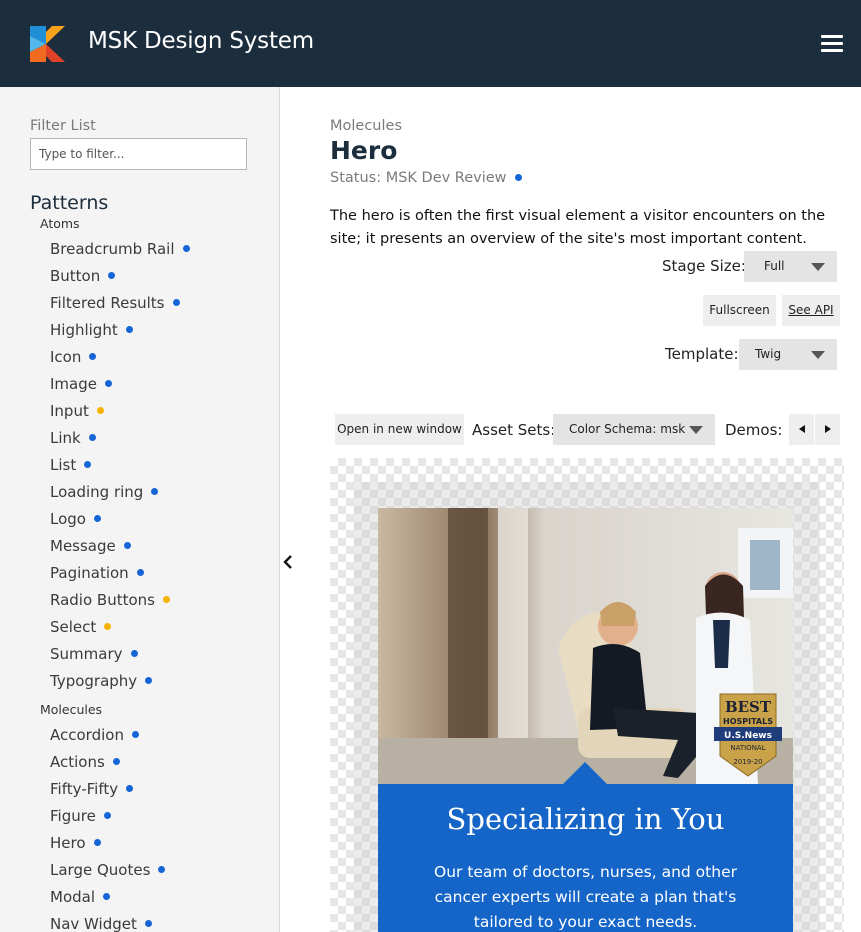 The image size is (861, 932). What do you see at coordinates (86, 654) in the screenshot?
I see `sidebar-item-label: Summary` at bounding box center [86, 654].